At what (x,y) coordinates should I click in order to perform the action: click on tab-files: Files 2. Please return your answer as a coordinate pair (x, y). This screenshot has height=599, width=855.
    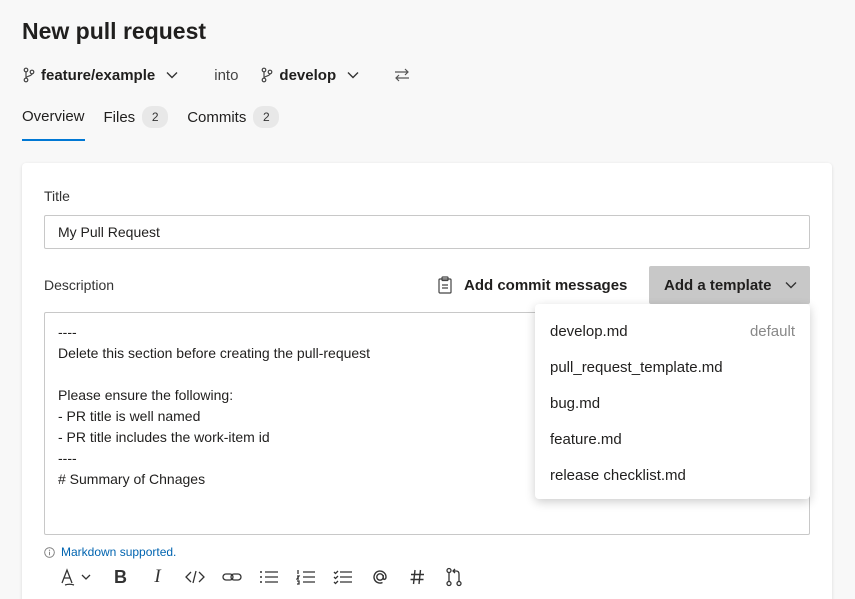
    Looking at the image, I should click on (136, 123).